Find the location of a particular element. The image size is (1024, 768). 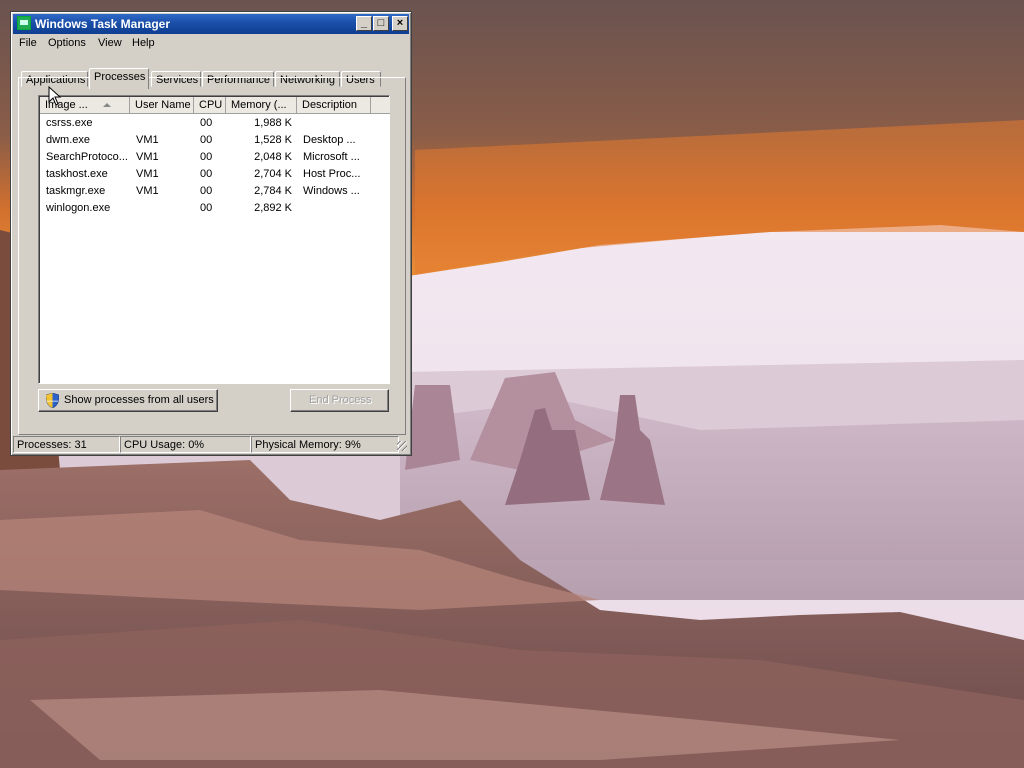

end-process-button: End Process is located at coordinates (339, 400).